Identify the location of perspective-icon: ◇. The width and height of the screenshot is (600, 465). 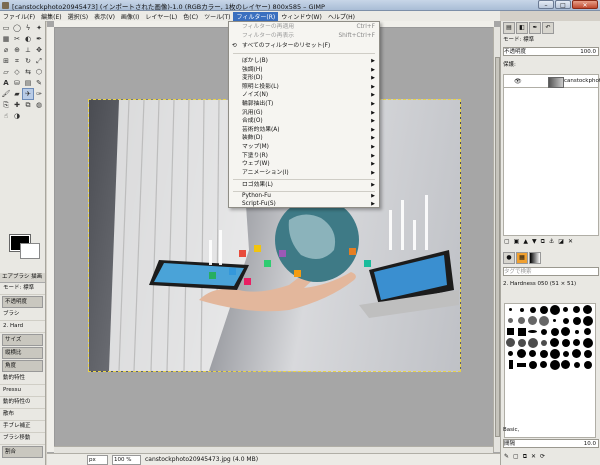
(17, 72).